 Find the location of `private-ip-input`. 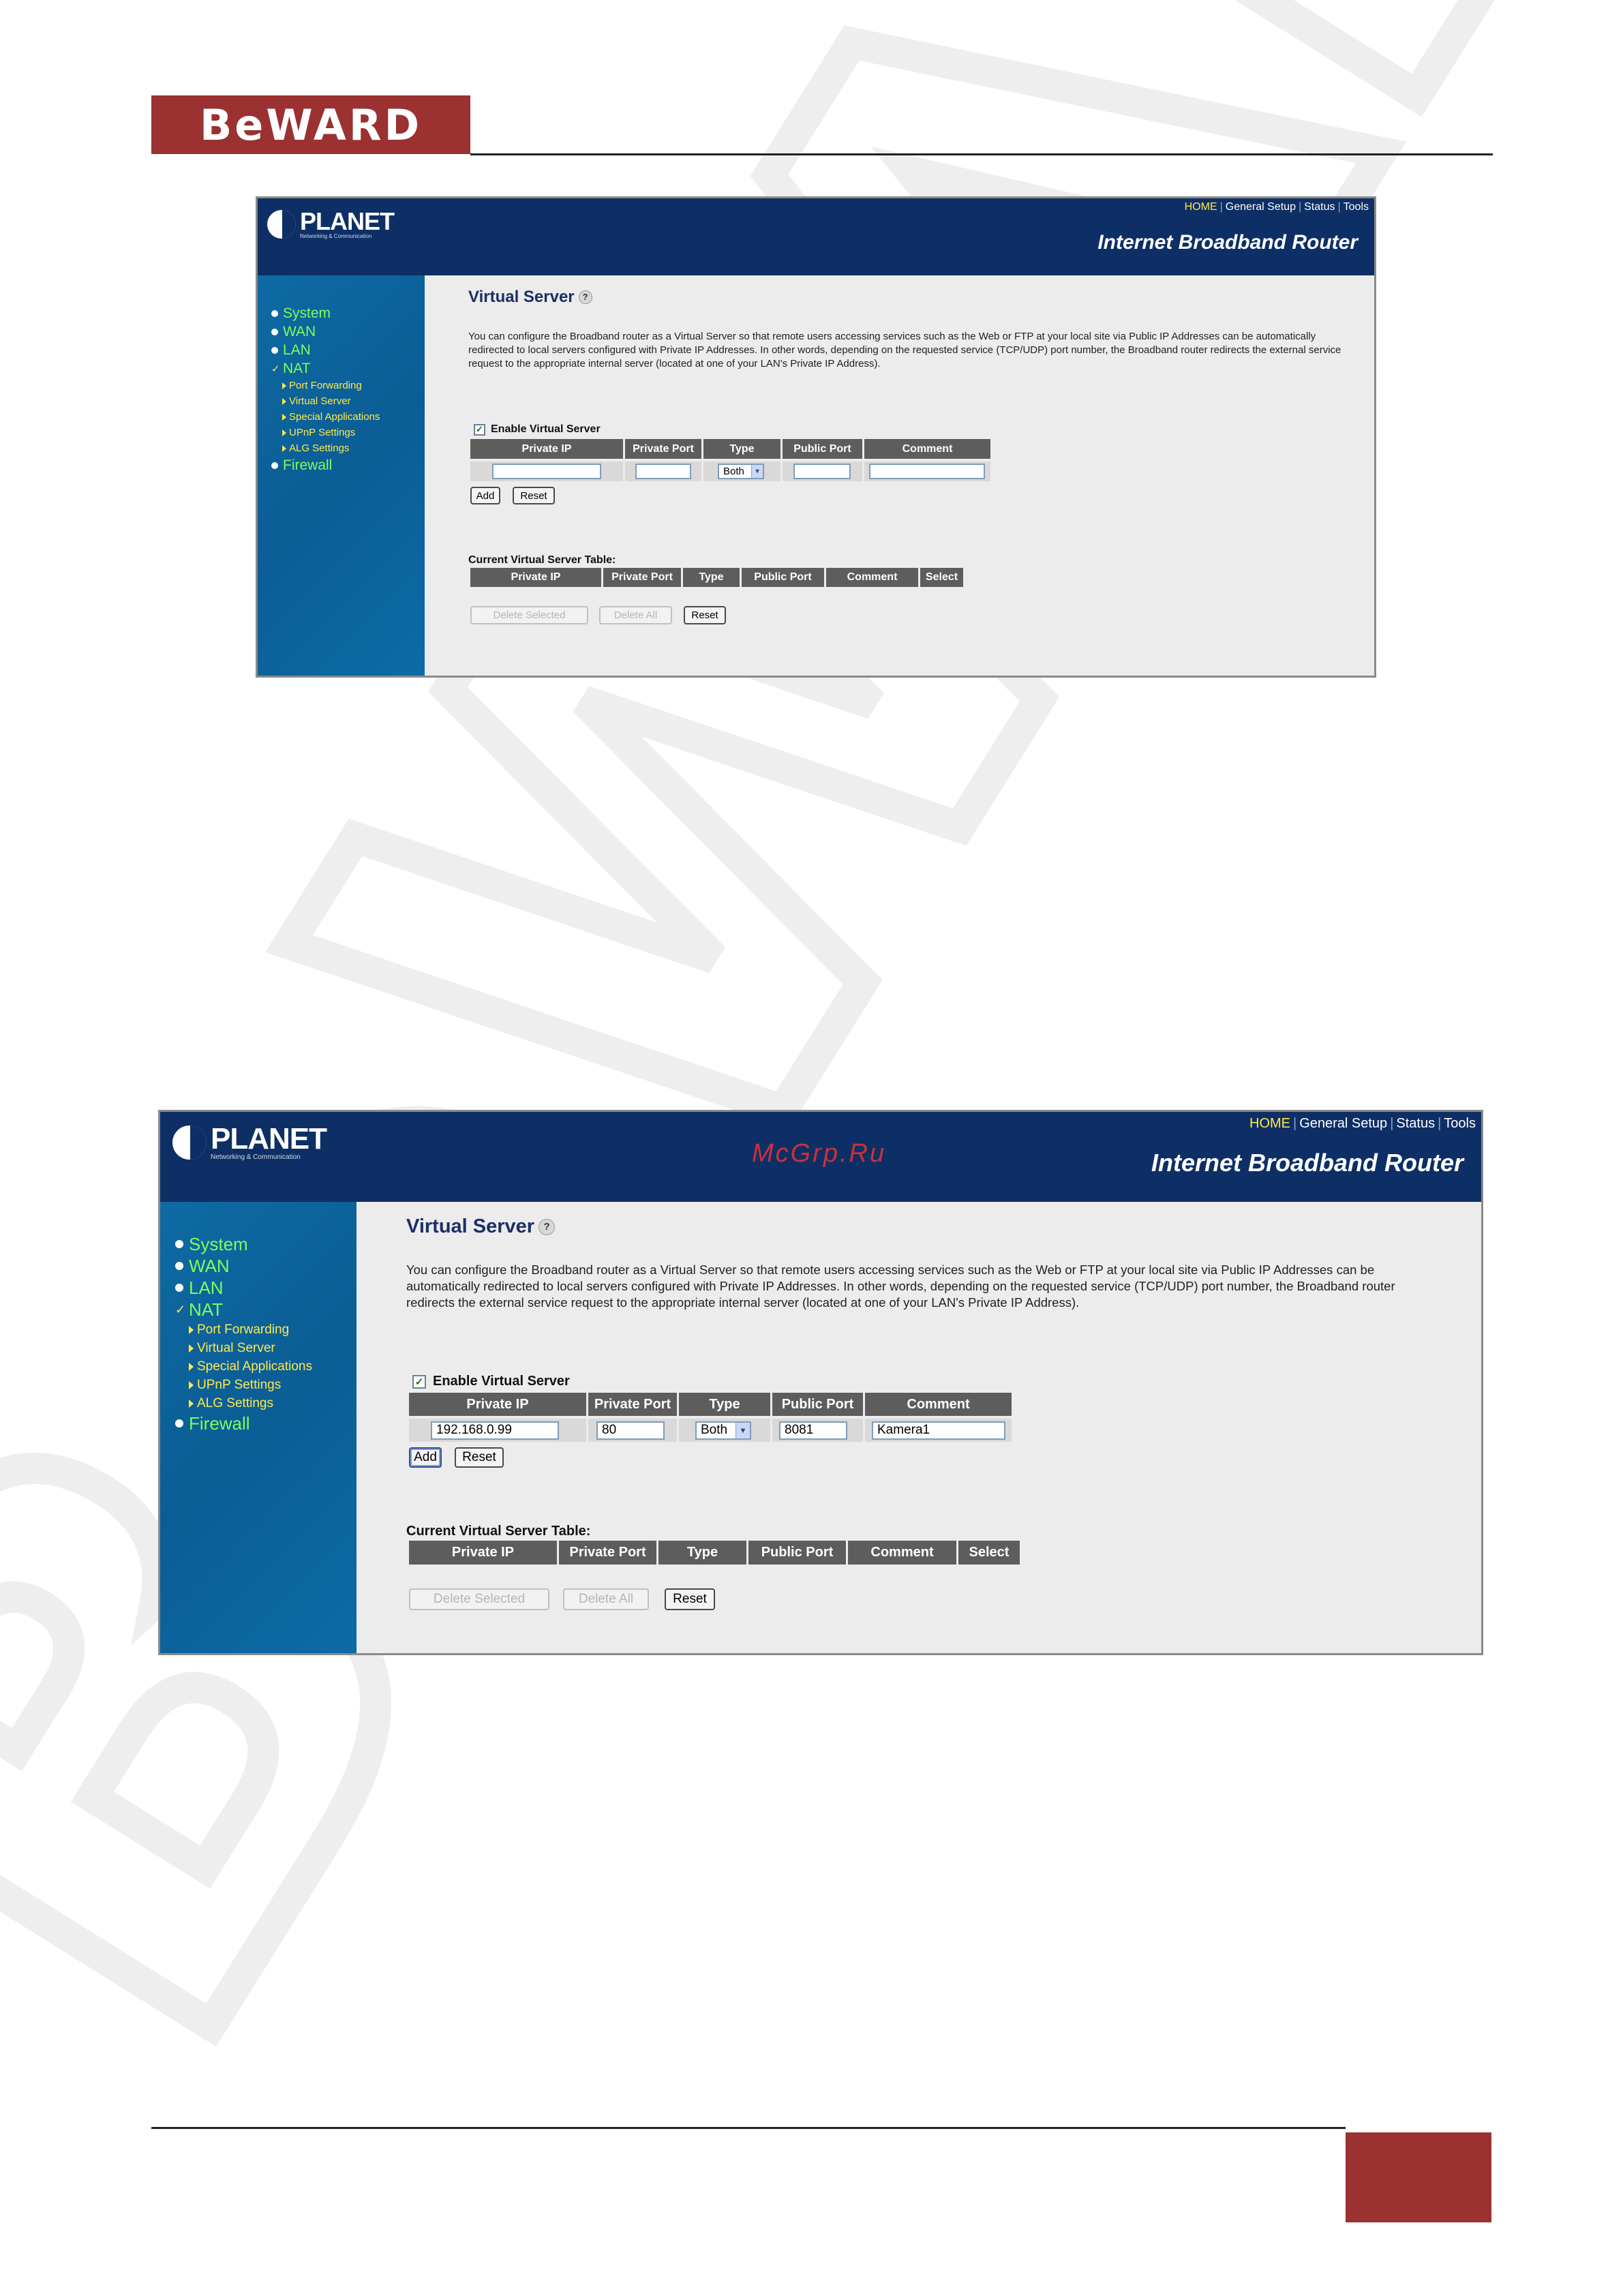

private-ip-input is located at coordinates (546, 471).